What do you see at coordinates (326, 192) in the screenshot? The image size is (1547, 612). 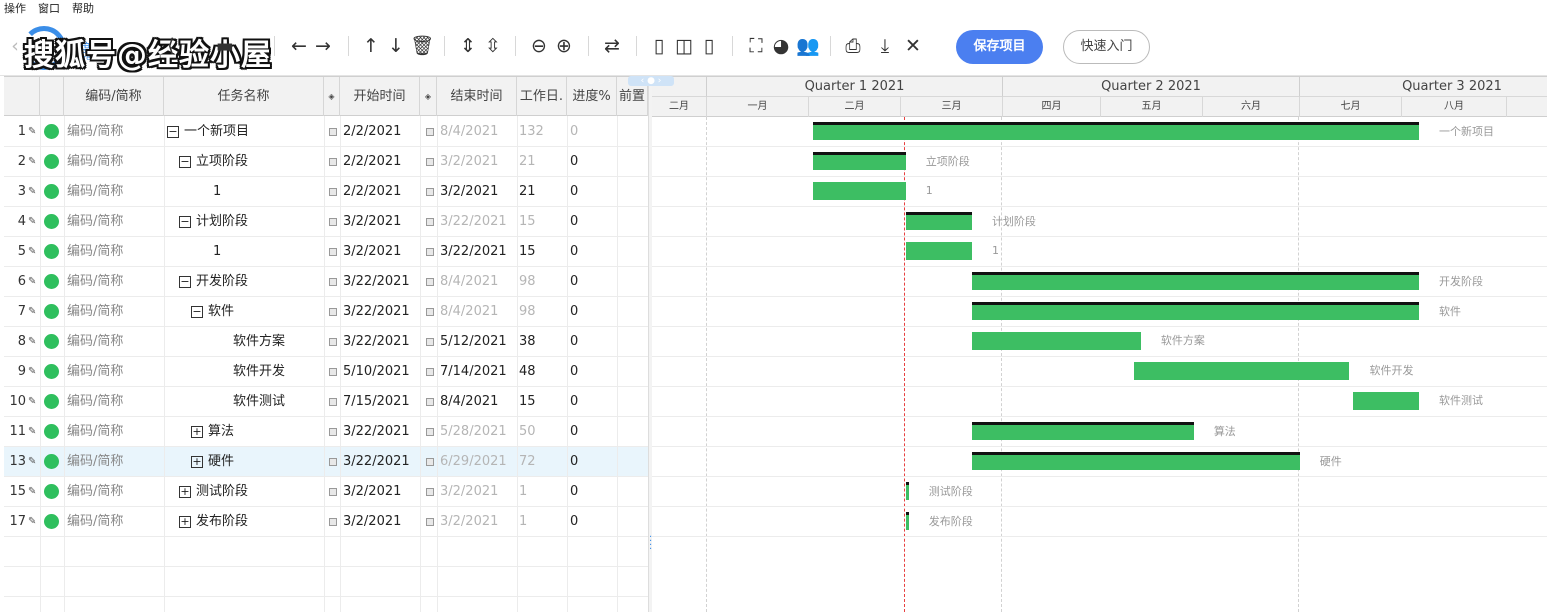 I see `table-row: 3 ✎ 编码/简称 1 2/2/2021 3/2/2021 21 0` at bounding box center [326, 192].